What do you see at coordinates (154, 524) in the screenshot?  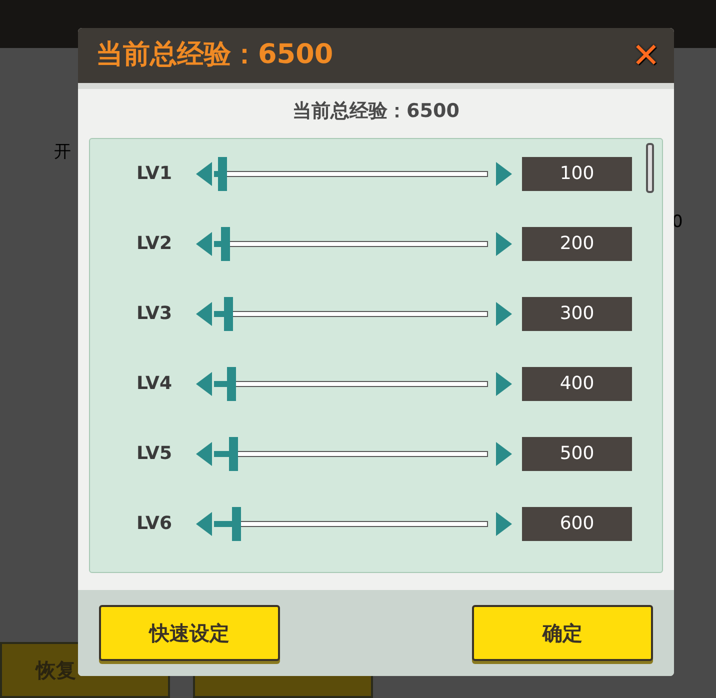 I see `level-label: LV6` at bounding box center [154, 524].